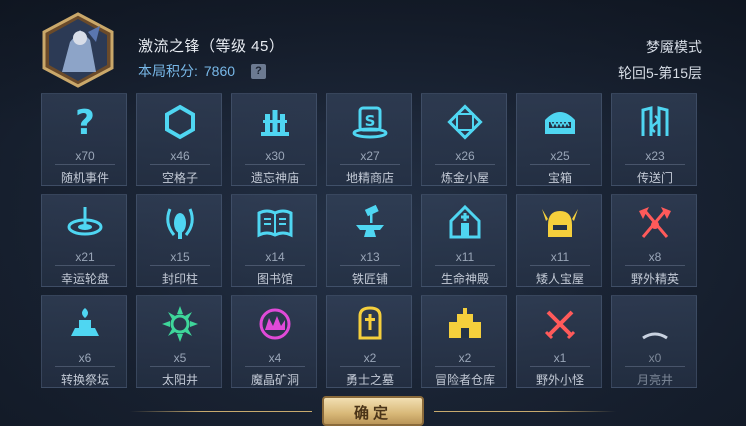  I want to click on tile-crystal-mine: x4 魔晶矿洞, so click(274, 341).